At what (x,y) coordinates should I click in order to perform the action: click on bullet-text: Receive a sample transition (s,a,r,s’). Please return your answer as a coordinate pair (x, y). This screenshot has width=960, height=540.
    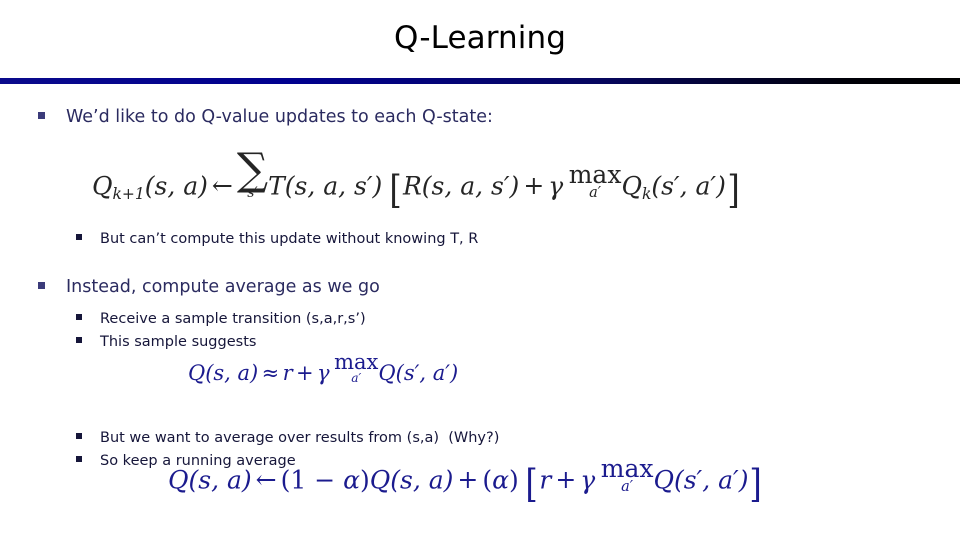
    Looking at the image, I should click on (233, 319).